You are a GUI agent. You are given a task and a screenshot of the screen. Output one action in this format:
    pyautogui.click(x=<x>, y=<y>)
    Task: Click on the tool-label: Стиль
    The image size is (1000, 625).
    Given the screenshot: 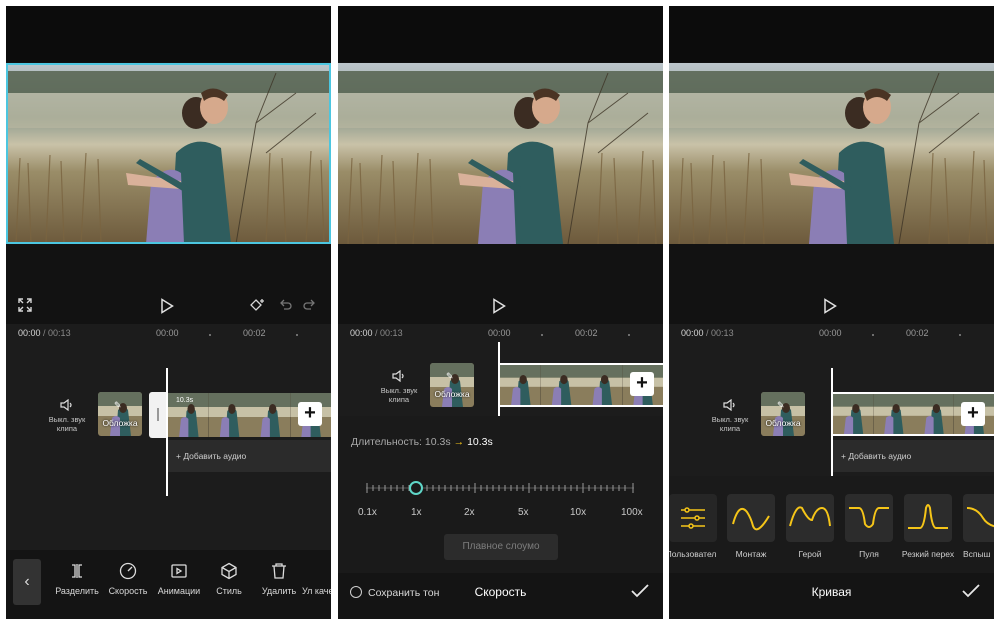 What is the action you would take?
    pyautogui.click(x=229, y=591)
    